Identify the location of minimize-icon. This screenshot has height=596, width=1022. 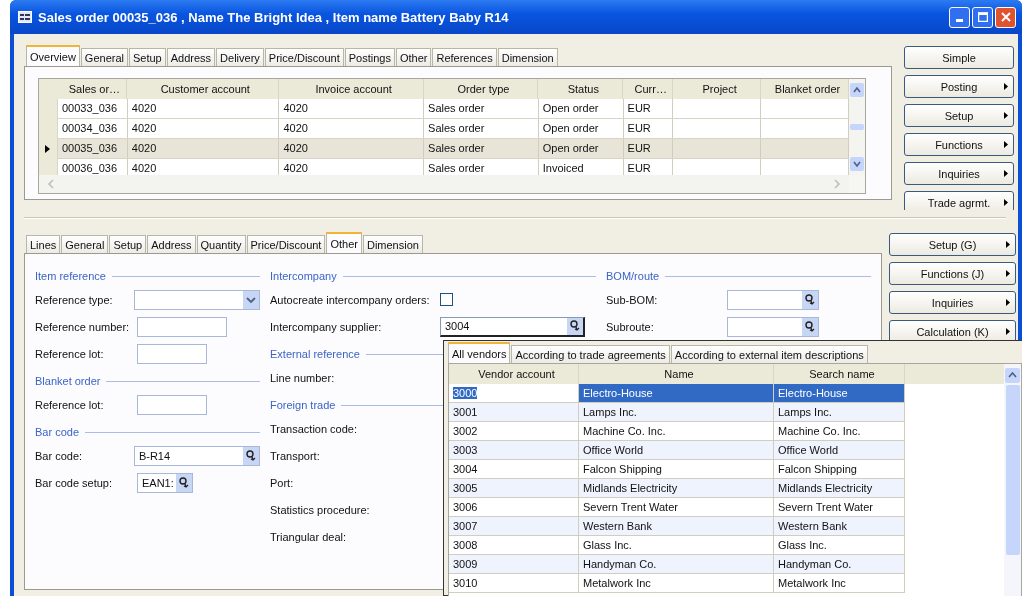
(959, 20).